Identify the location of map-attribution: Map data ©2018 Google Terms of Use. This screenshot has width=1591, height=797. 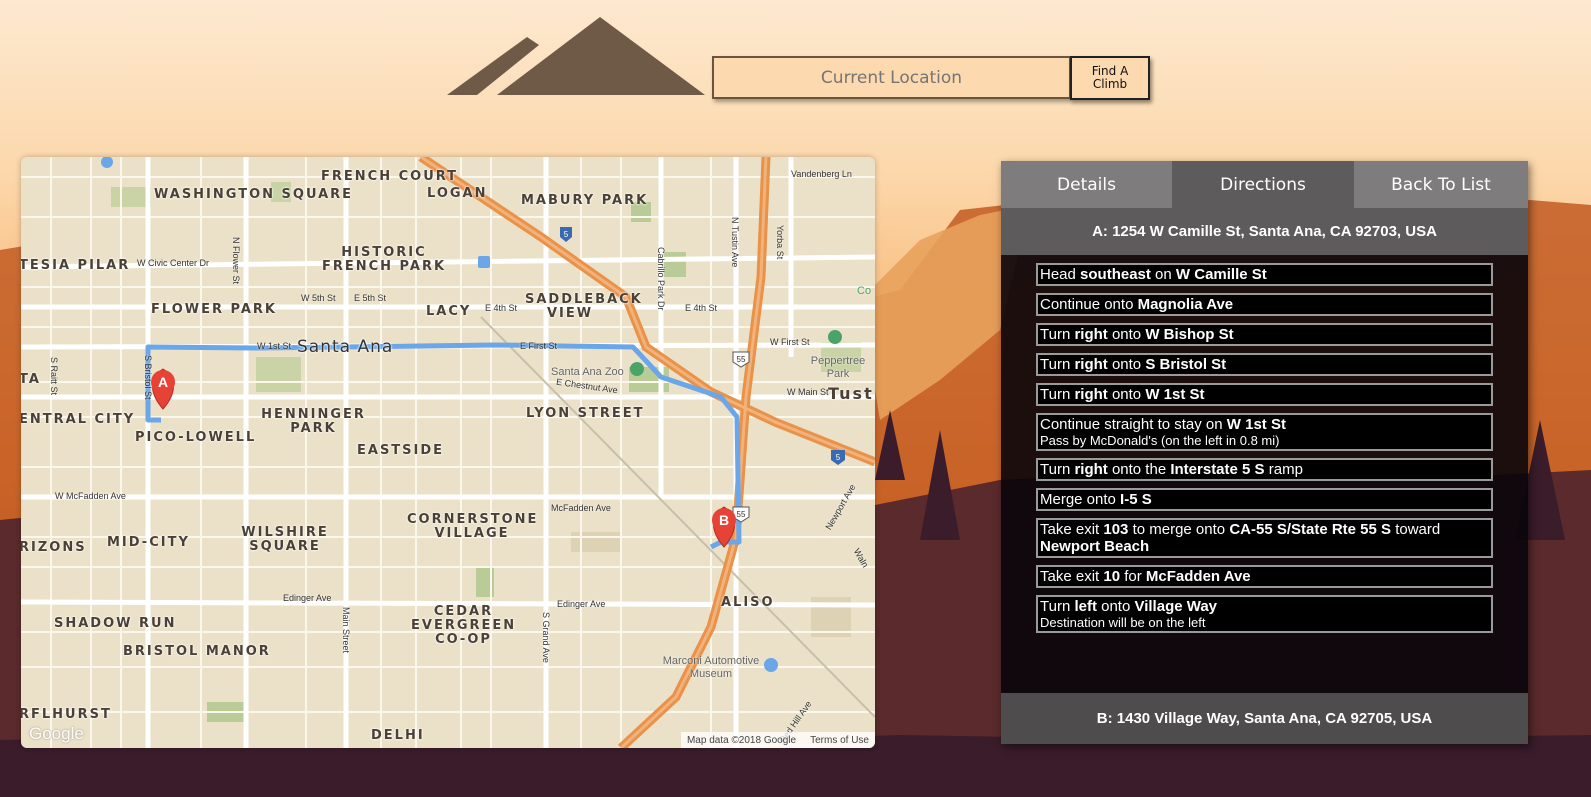
(777, 740).